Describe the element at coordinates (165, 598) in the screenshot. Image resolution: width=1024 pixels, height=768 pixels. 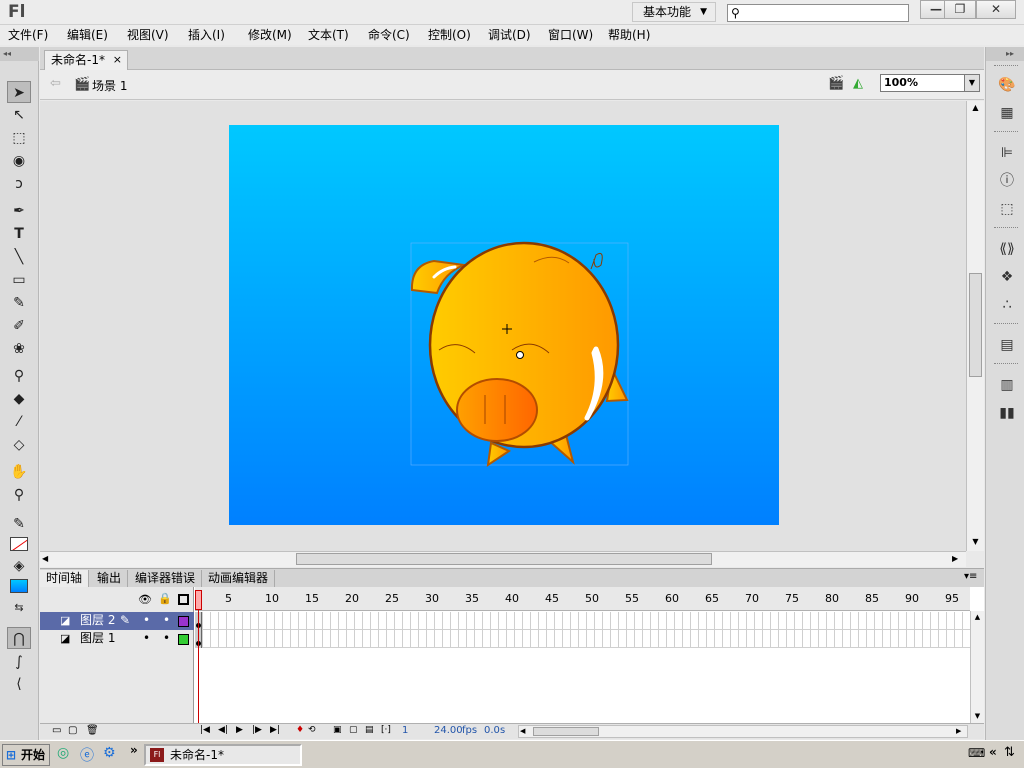
I see `lock-icon: 🔒` at that location.